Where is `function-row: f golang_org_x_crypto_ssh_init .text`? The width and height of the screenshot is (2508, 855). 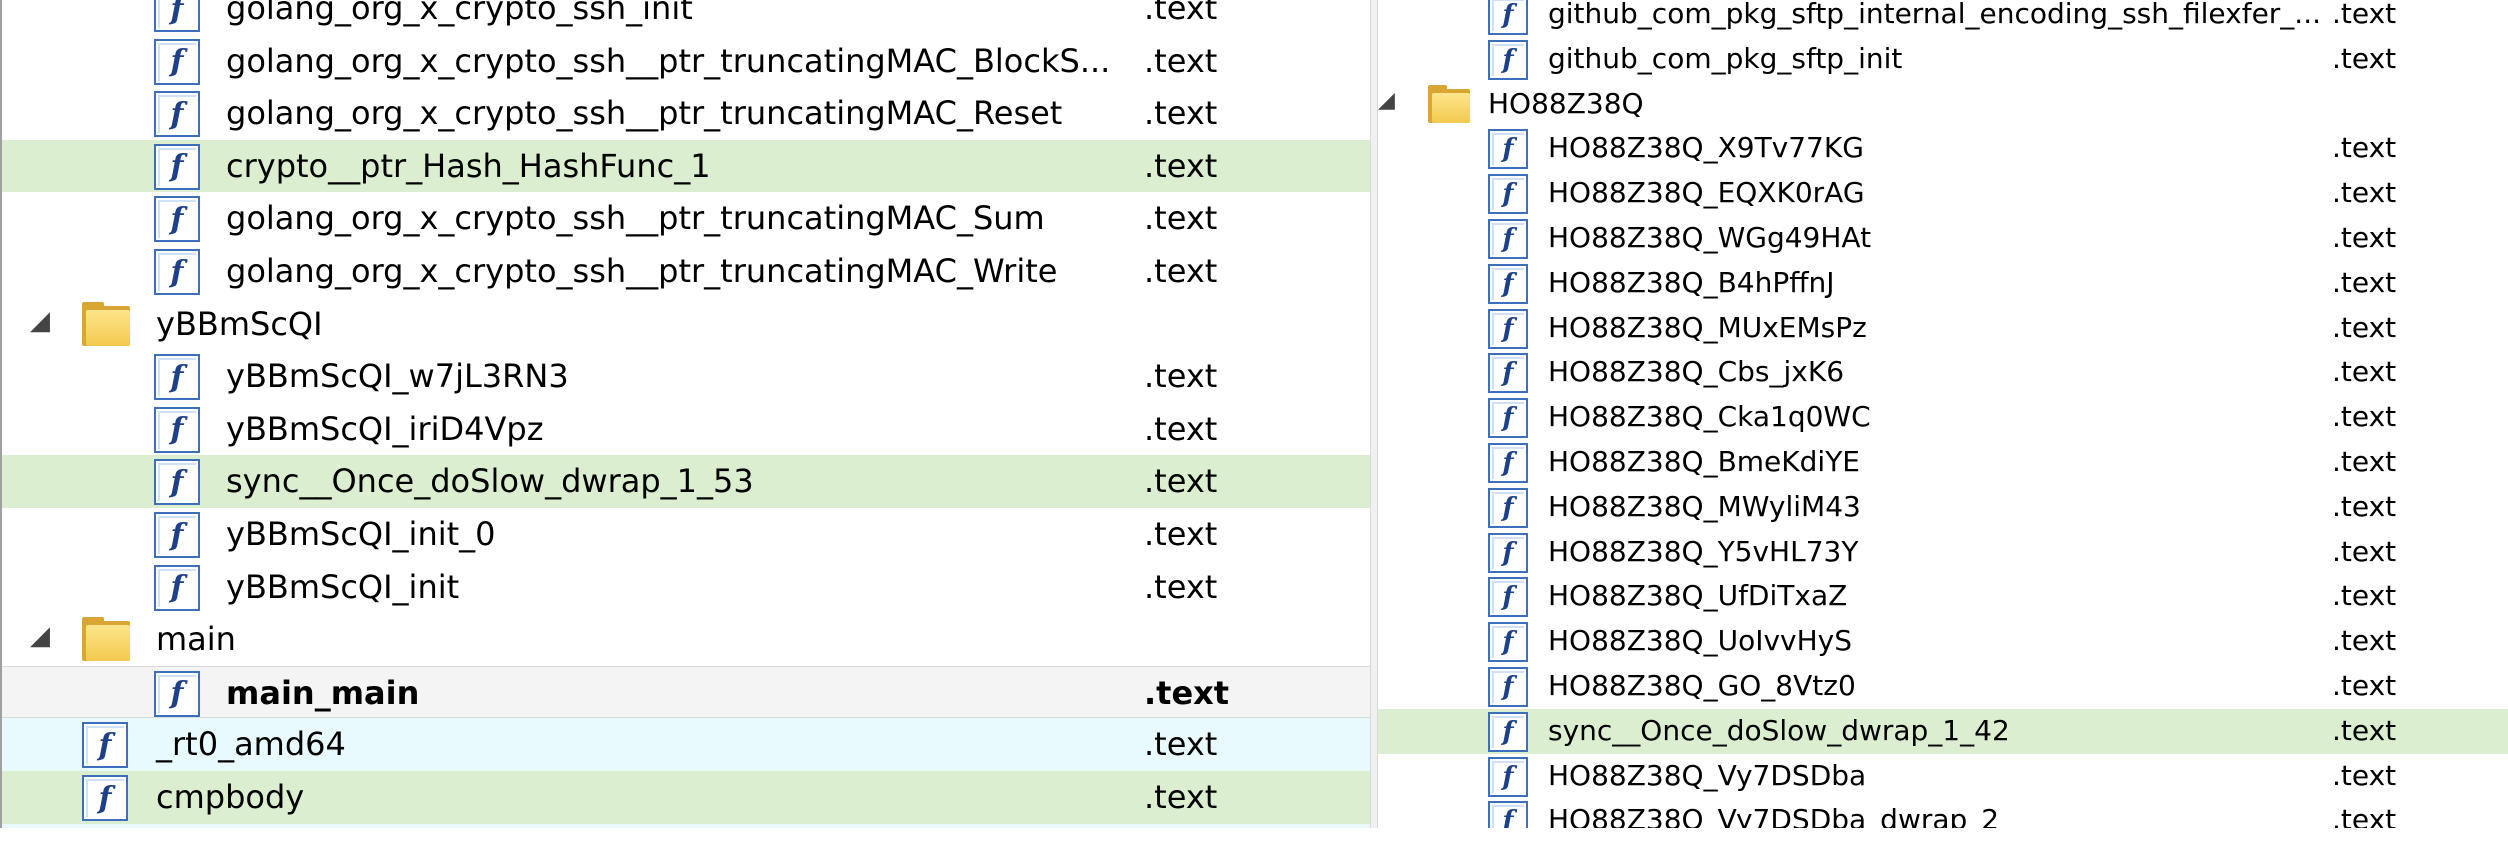 function-row: f golang_org_x_crypto_ssh_init .text is located at coordinates (687, 17).